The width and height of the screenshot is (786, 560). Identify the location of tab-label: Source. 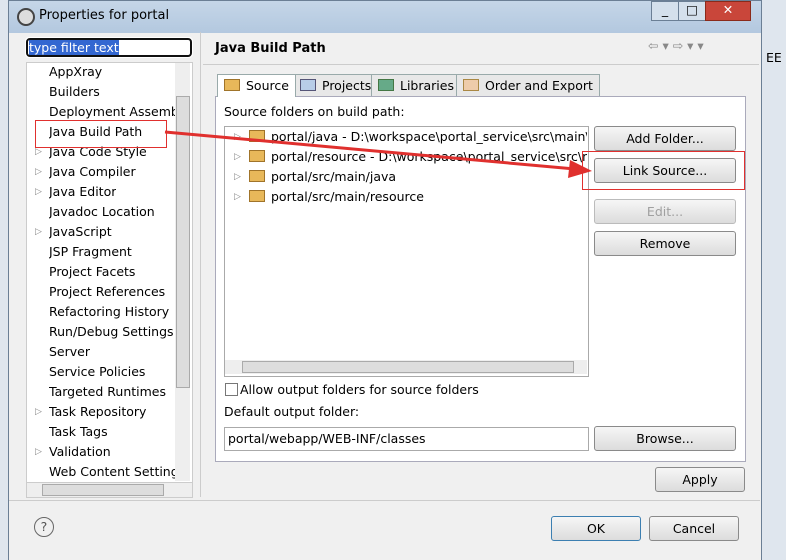
(267, 85).